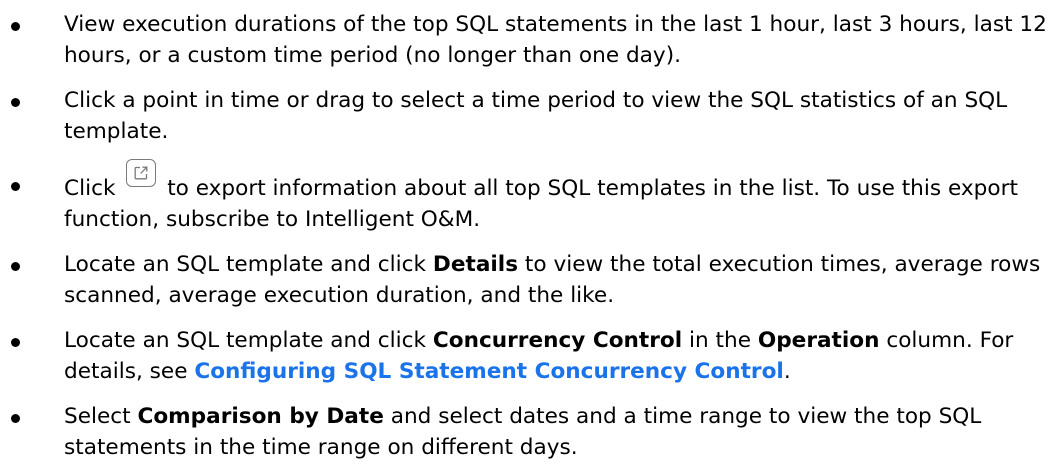 Image resolution: width=1062 pixels, height=473 pixels. I want to click on bullet-text-pre: Select, so click(101, 416).